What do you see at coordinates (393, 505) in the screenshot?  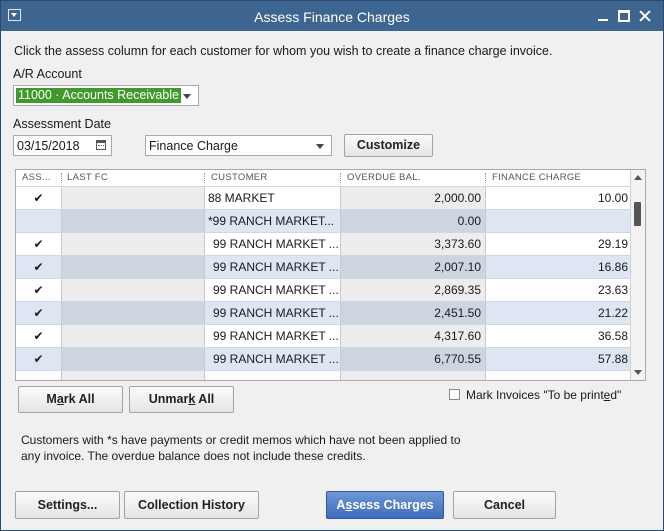 I see `assess-charges-label-rest: sess Charges` at bounding box center [393, 505].